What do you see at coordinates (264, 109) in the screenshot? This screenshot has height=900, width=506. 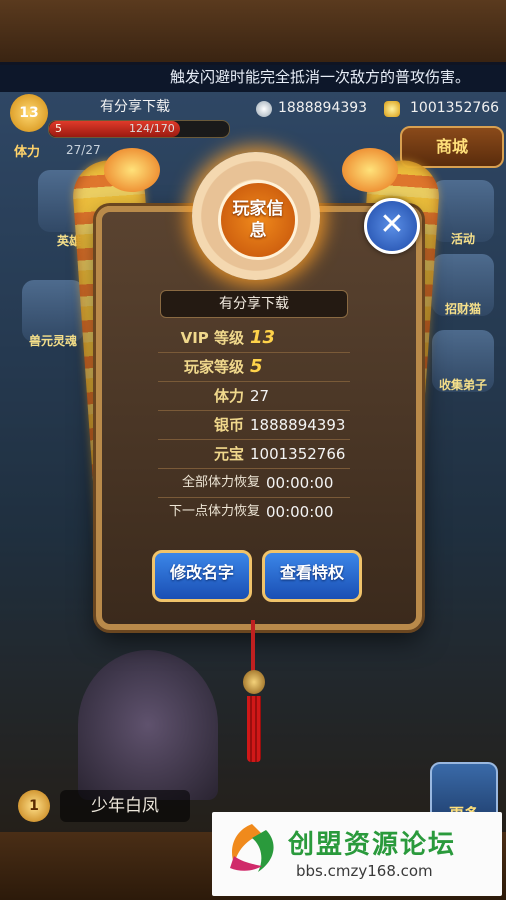 I see `silver-coin-icon` at bounding box center [264, 109].